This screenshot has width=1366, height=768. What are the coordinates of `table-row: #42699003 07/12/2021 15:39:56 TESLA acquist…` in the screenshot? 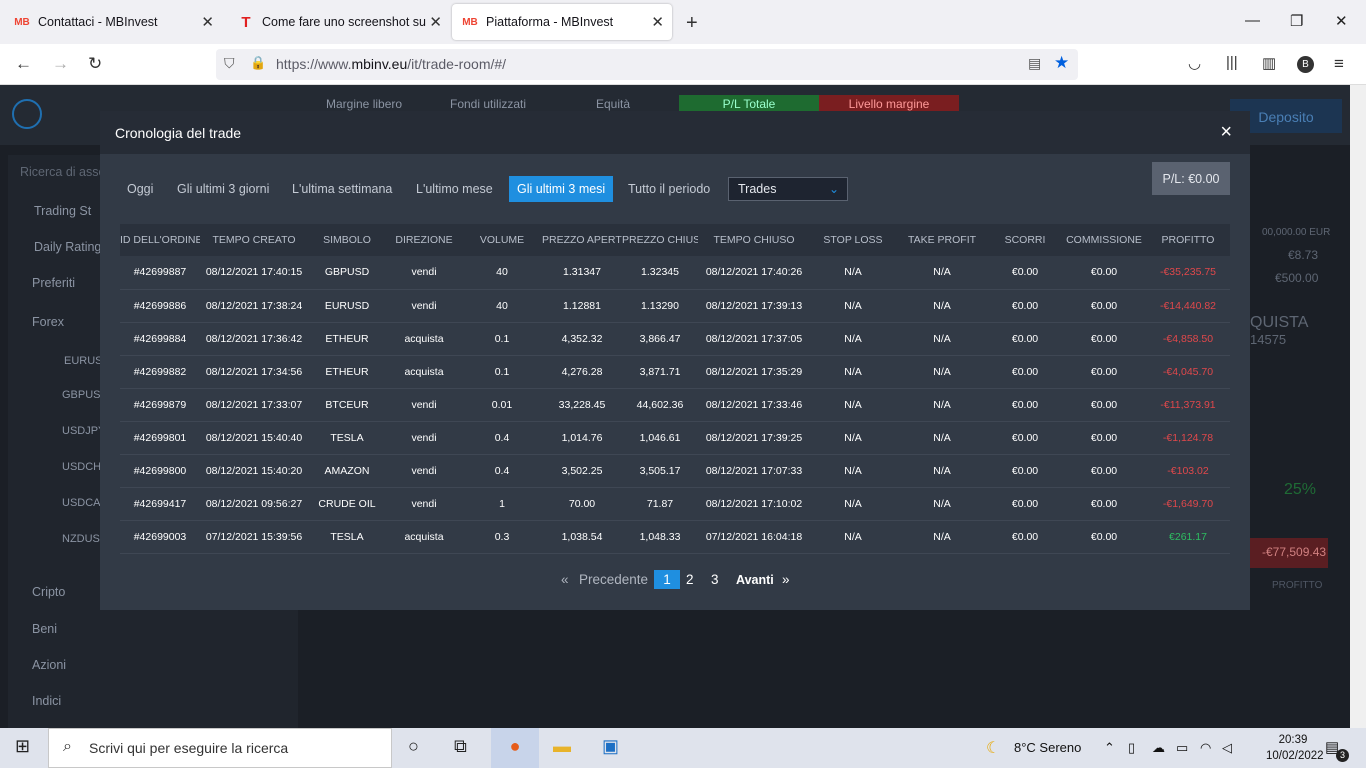 It's located at (675, 536).